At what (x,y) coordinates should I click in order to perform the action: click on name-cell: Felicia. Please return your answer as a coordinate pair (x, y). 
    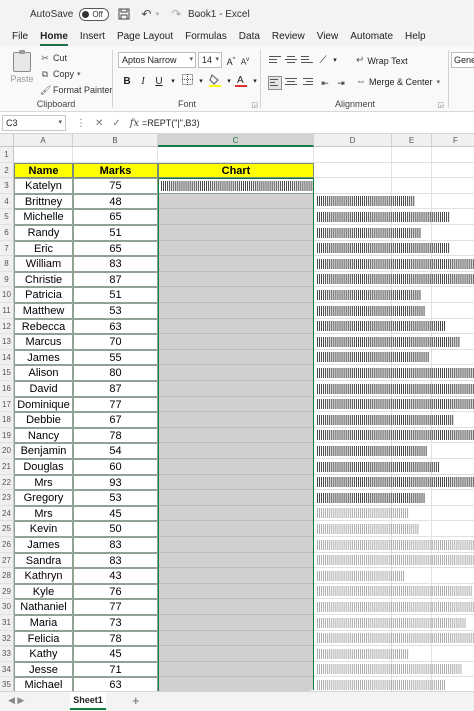
    Looking at the image, I should click on (43, 638).